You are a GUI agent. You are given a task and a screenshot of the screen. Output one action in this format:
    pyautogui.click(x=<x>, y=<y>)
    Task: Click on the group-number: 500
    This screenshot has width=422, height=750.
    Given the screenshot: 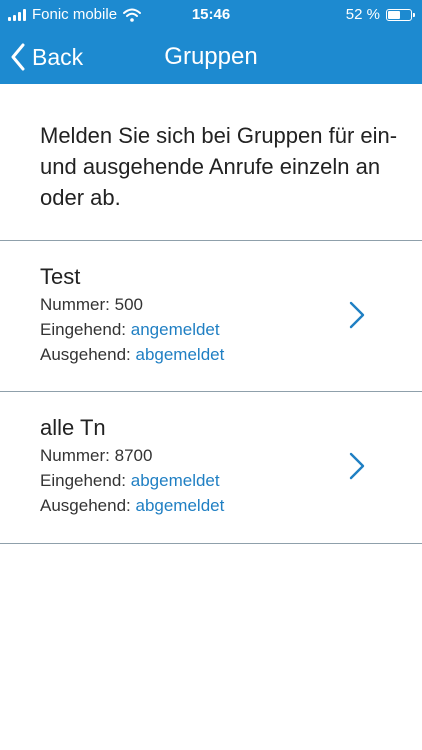 What is the action you would take?
    pyautogui.click(x=129, y=304)
    